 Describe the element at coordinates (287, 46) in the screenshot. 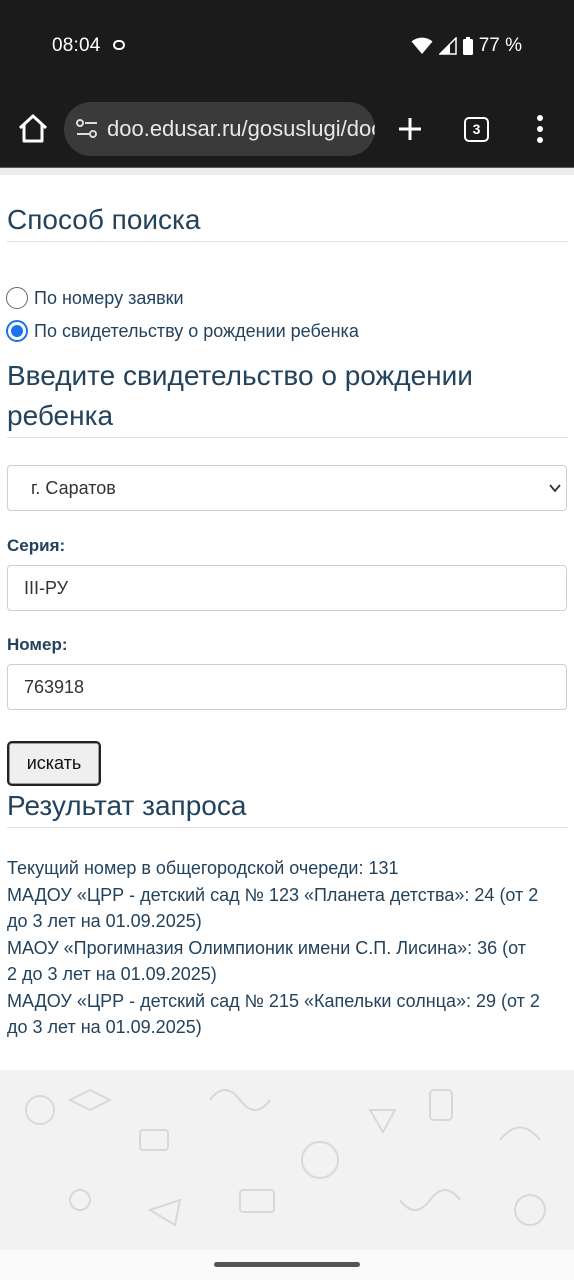

I see `status-bar: 08:04 77 %` at that location.